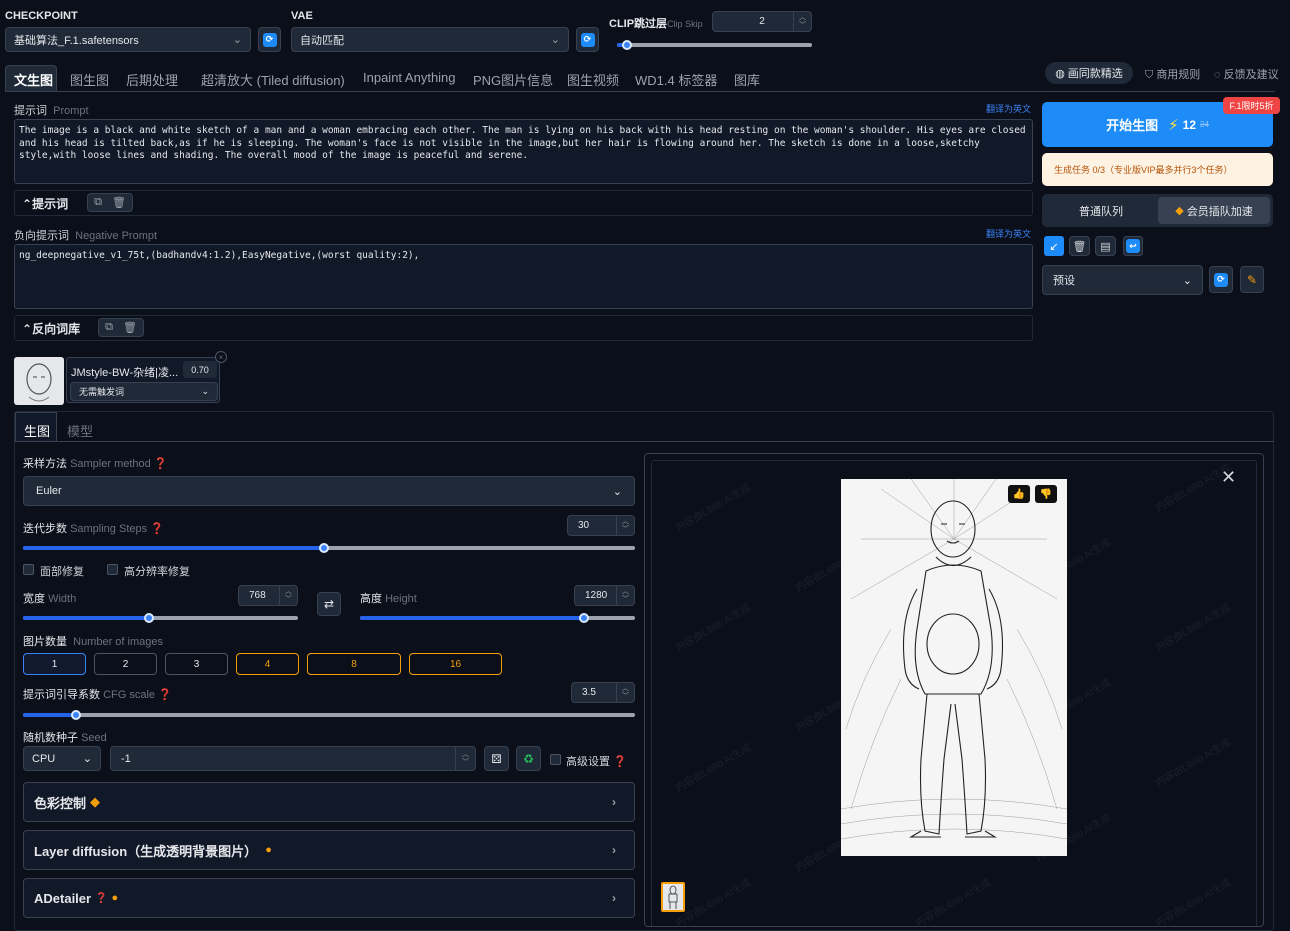 This screenshot has height=931, width=1290. Describe the element at coordinates (273, 79) in the screenshot. I see `tab-tiled-diffusion: 超清放大 (Tiled diffusion)` at that location.